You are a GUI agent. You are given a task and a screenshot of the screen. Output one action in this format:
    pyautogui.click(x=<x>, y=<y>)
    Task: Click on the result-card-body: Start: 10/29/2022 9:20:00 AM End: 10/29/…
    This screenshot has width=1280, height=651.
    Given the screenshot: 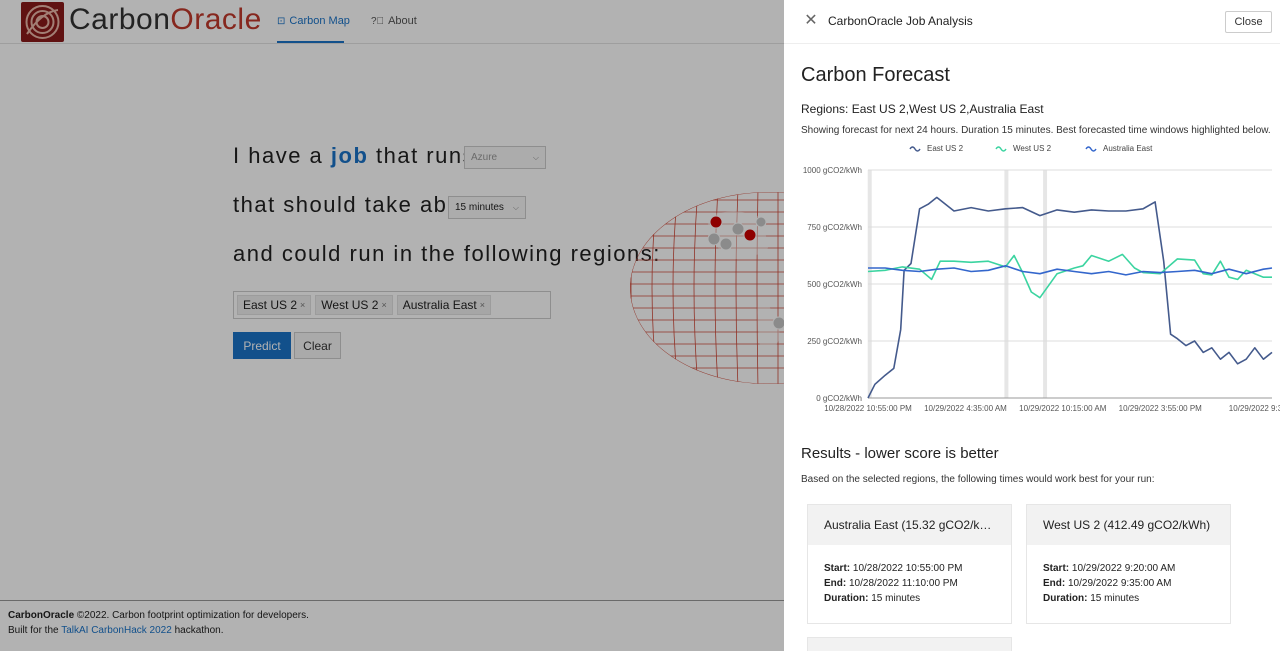 What is the action you would take?
    pyautogui.click(x=1128, y=584)
    